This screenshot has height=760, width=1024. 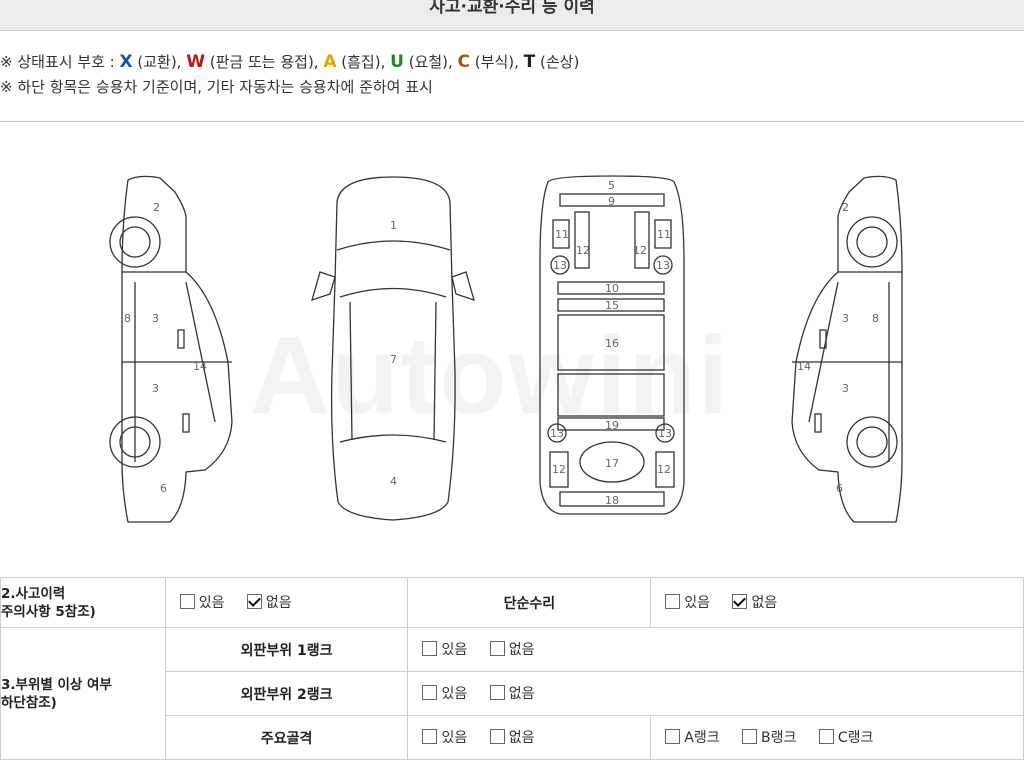 I want to click on left-side-view, so click(x=171, y=349).